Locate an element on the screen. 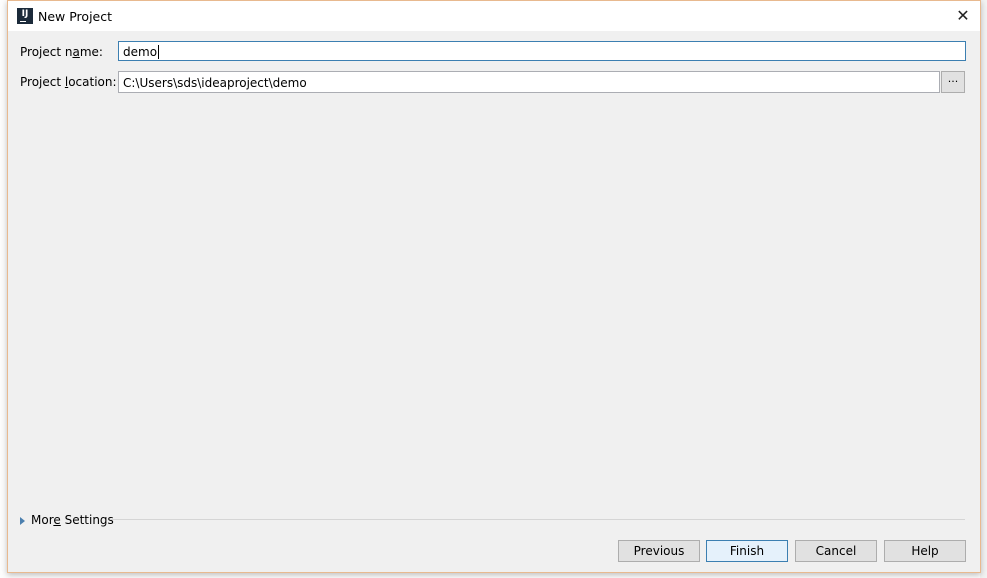  label-text: Project n is located at coordinates (46, 52).